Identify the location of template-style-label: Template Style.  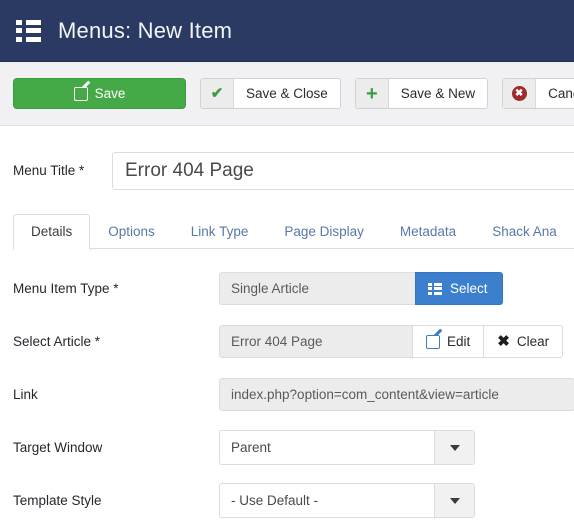
(57, 500).